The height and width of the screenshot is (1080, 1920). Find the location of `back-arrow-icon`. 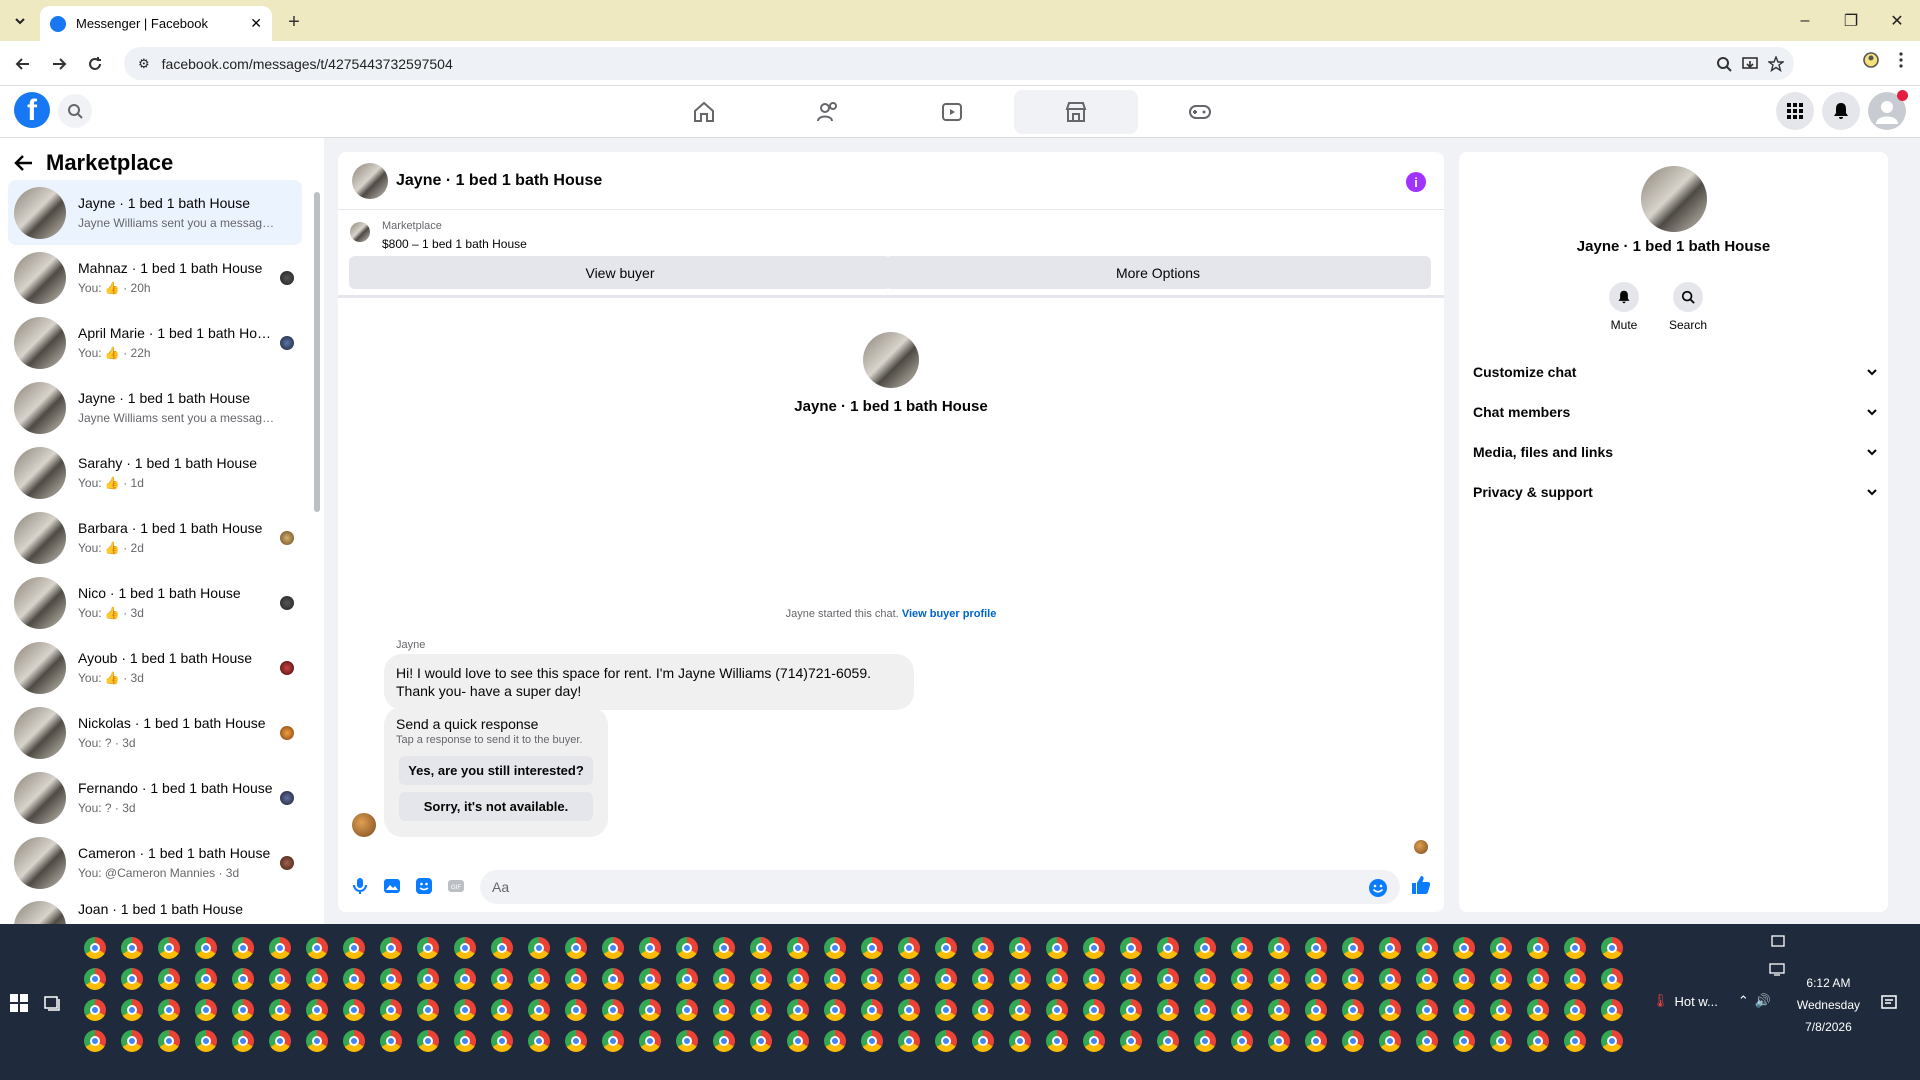

back-arrow-icon is located at coordinates (24, 163).